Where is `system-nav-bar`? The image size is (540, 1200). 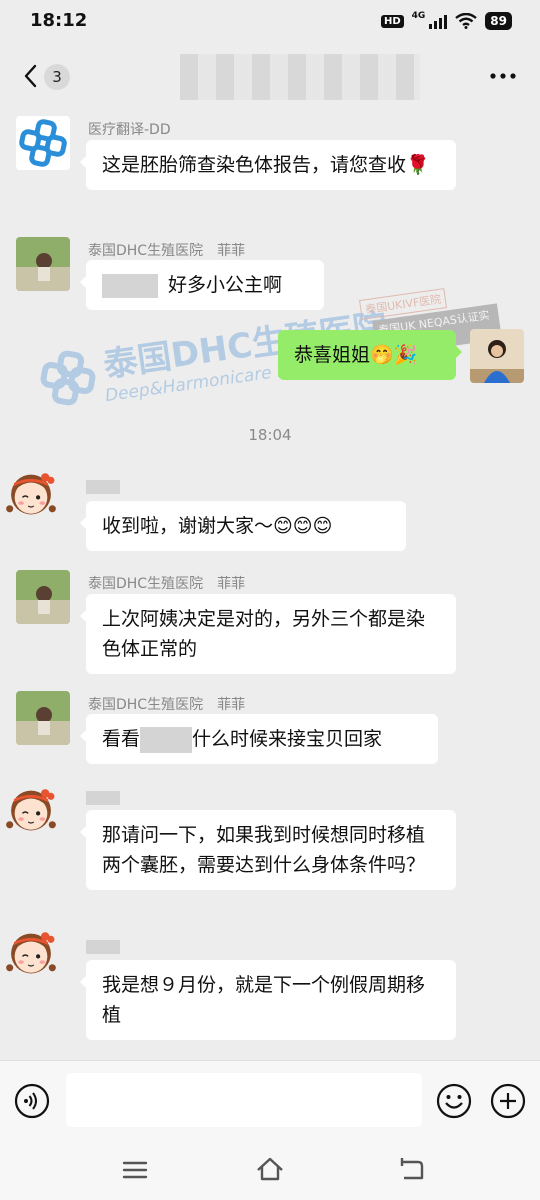
system-nav-bar is located at coordinates (270, 1170).